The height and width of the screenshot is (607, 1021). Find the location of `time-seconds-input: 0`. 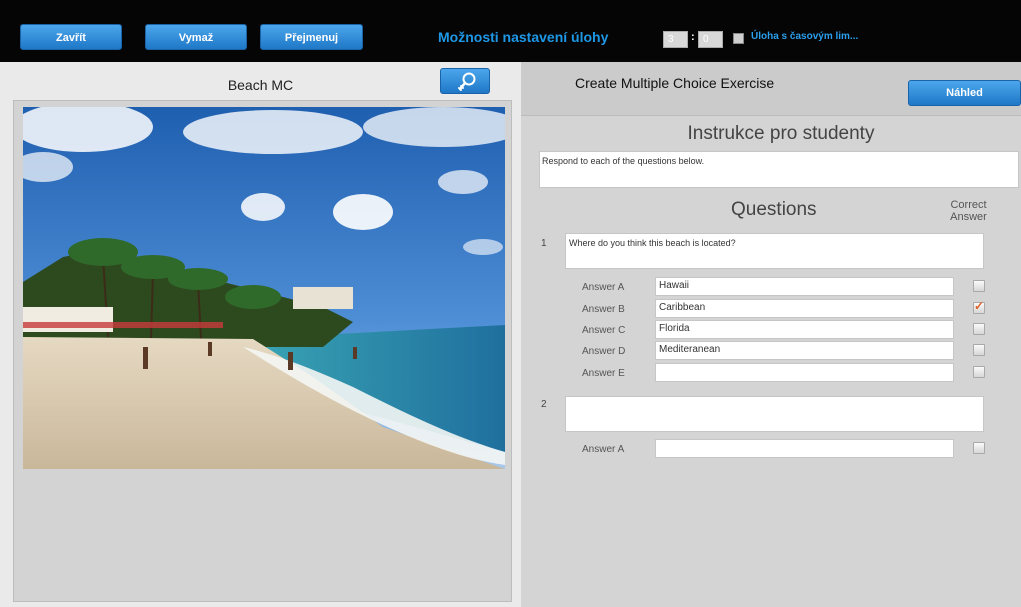

time-seconds-input: 0 is located at coordinates (710, 39).